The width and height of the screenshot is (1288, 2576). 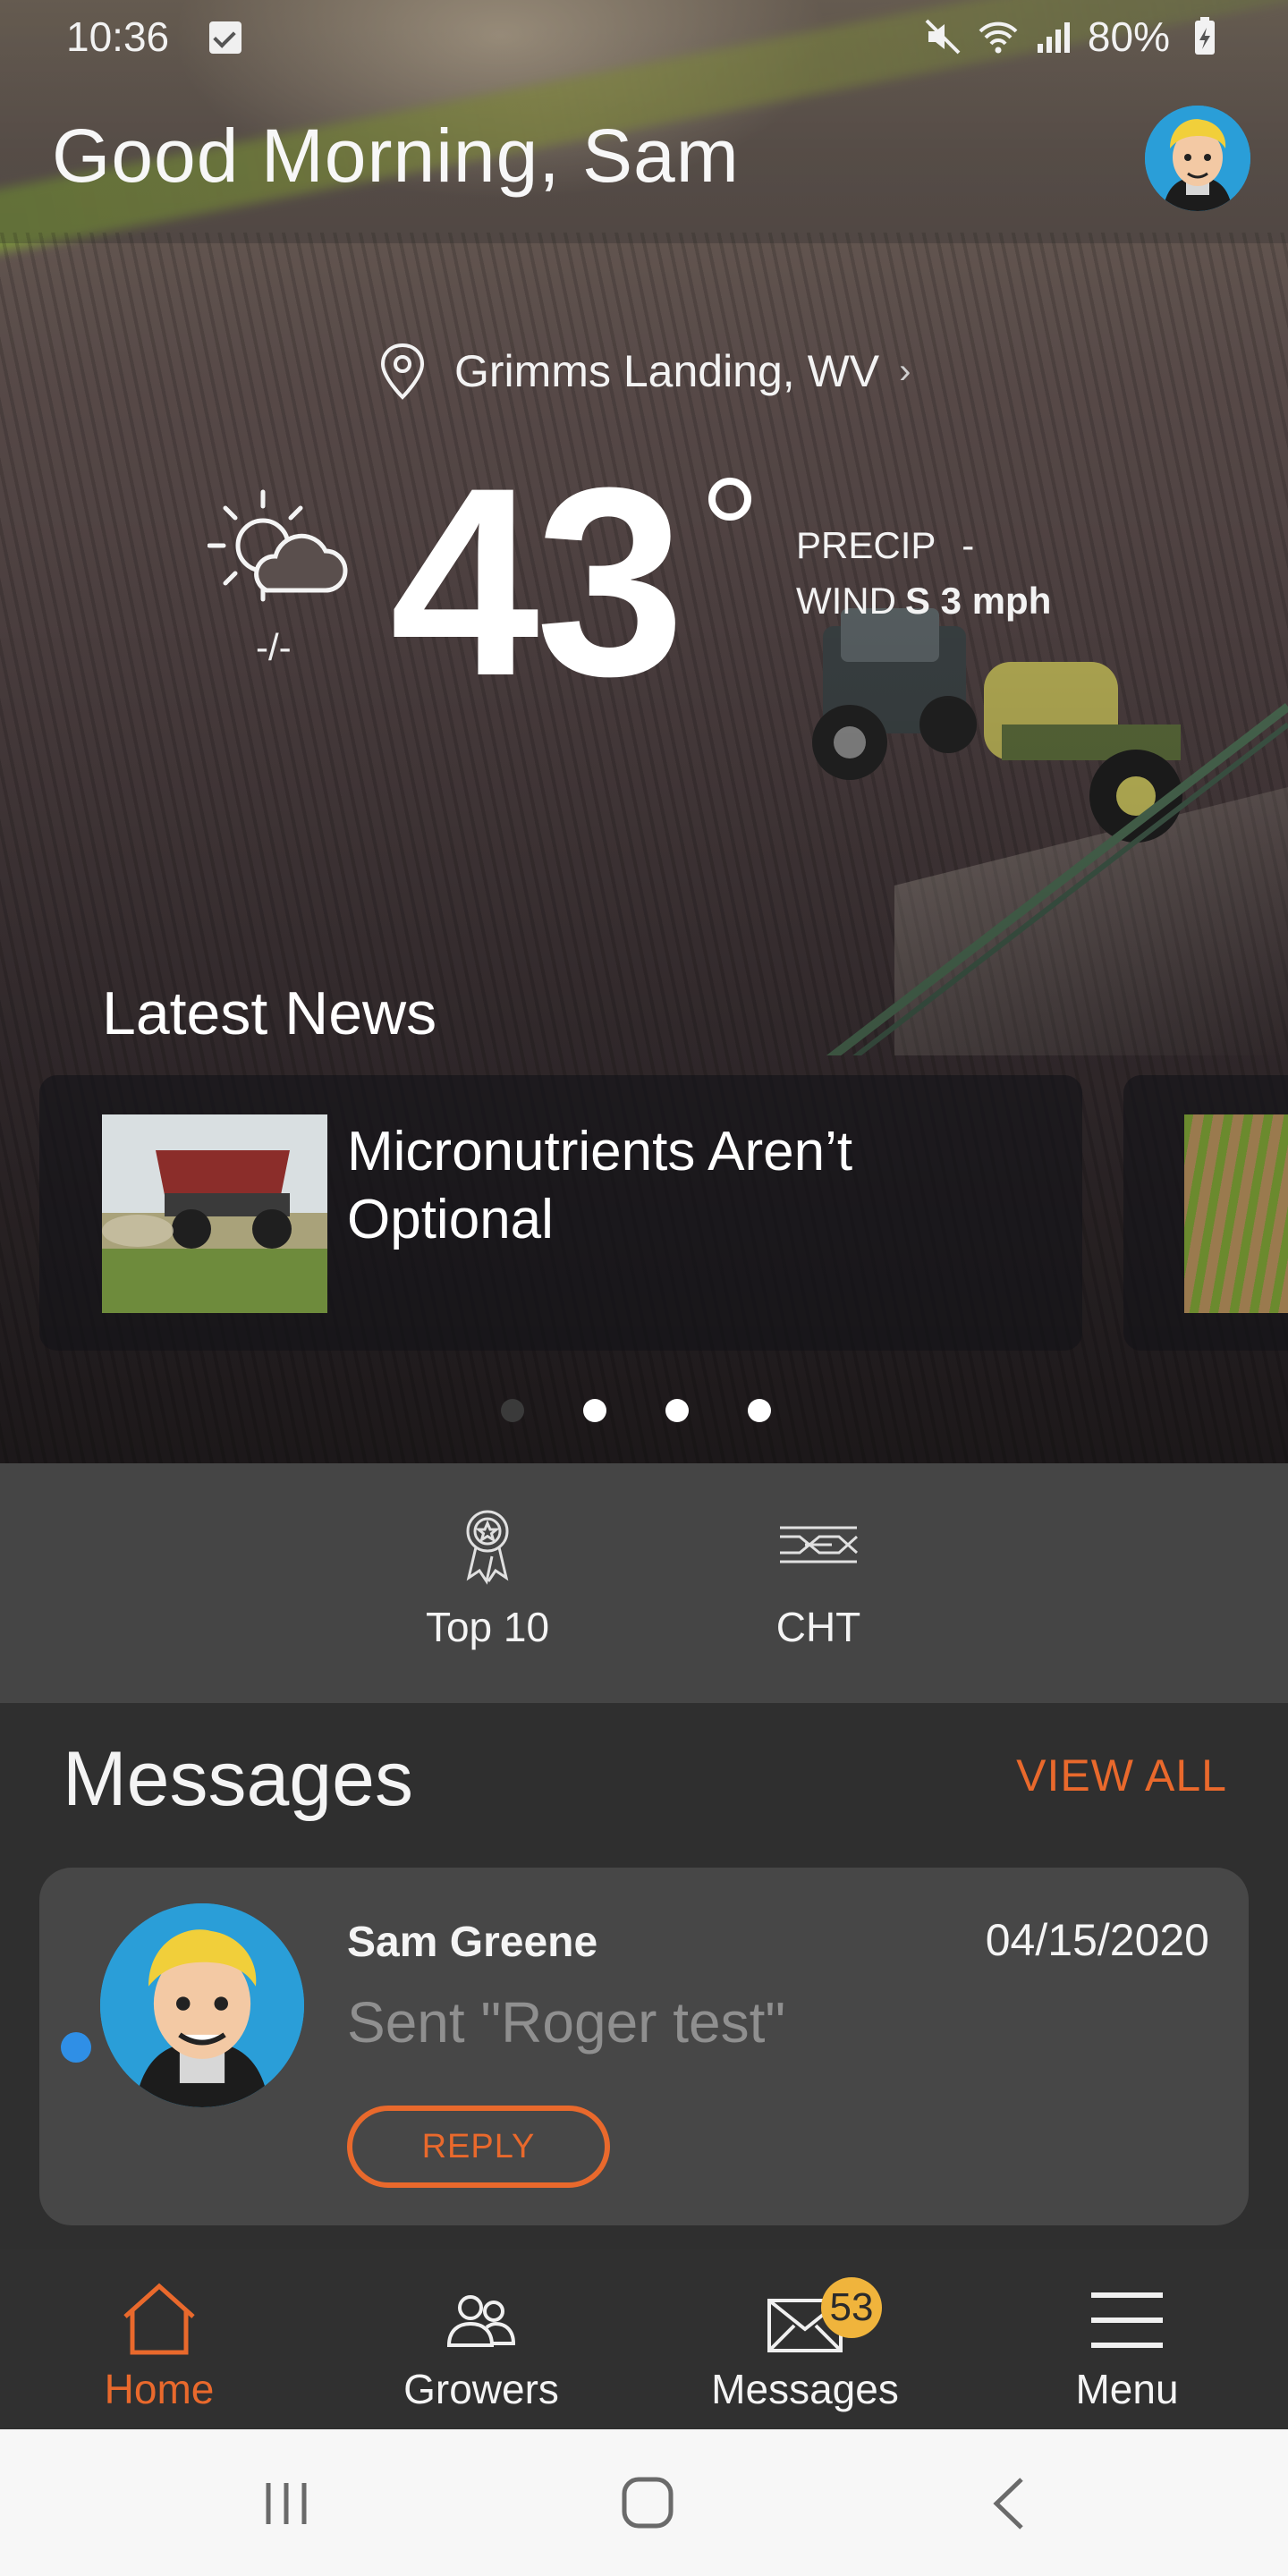 I want to click on news-card-next, so click(x=1205, y=1213).